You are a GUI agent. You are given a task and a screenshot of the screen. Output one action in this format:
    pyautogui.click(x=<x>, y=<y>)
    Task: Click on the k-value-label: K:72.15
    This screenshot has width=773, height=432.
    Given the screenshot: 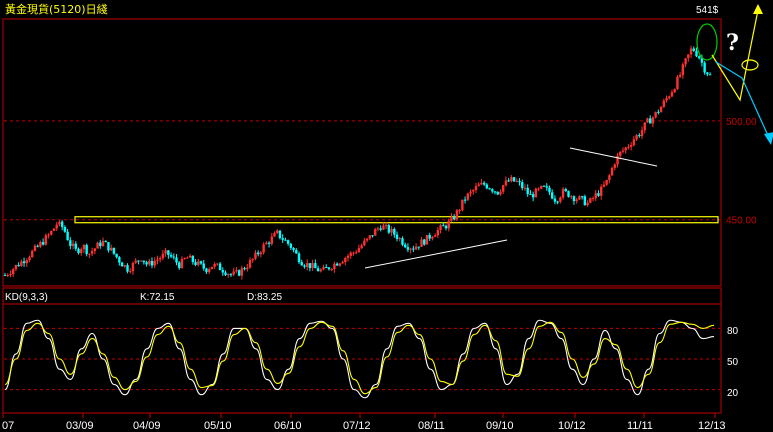 What is the action you would take?
    pyautogui.click(x=157, y=297)
    